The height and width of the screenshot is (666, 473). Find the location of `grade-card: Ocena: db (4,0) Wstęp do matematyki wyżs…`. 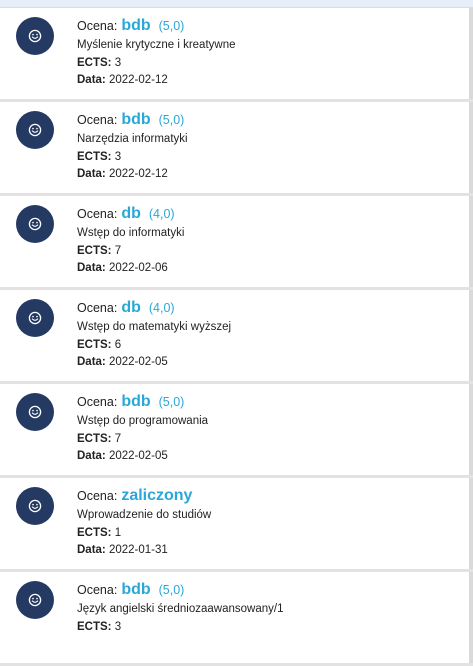

grade-card: Ocena: db (4,0) Wstęp do matematyki wyżs… is located at coordinates (236, 337).